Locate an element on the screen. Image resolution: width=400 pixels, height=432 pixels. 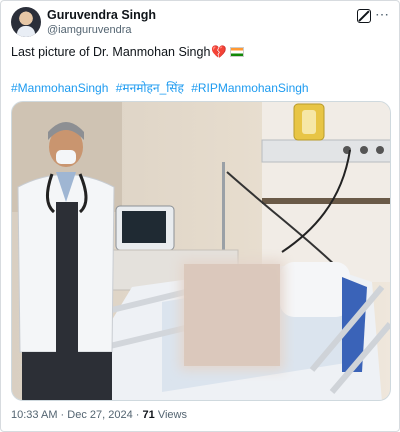
hashtag-link: #ManmohanSingh is located at coordinates (59, 88).